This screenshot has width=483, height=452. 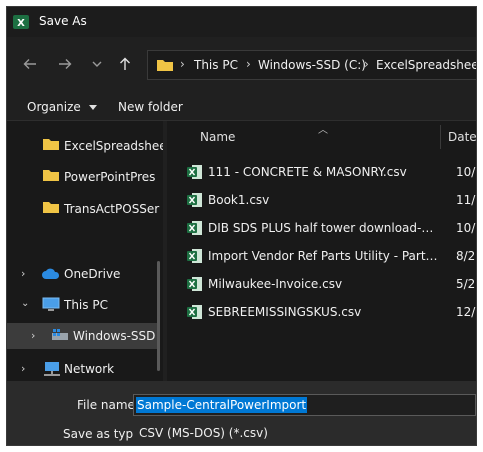 I want to click on sidebar-item-windows-ssd: › Windows-SSD, so click(x=82, y=336).